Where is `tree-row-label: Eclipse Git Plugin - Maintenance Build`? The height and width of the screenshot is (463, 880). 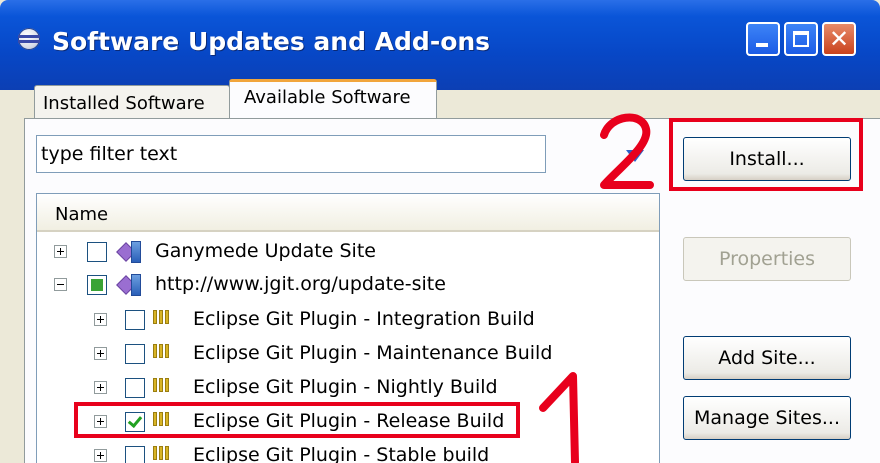 tree-row-label: Eclipse Git Plugin - Maintenance Build is located at coordinates (373, 353).